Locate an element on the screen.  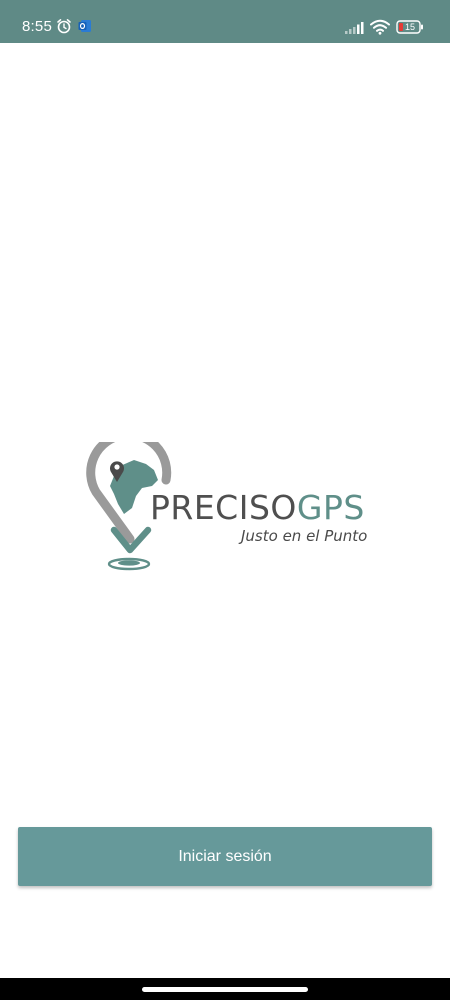
navigation-bar is located at coordinates (225, 989).